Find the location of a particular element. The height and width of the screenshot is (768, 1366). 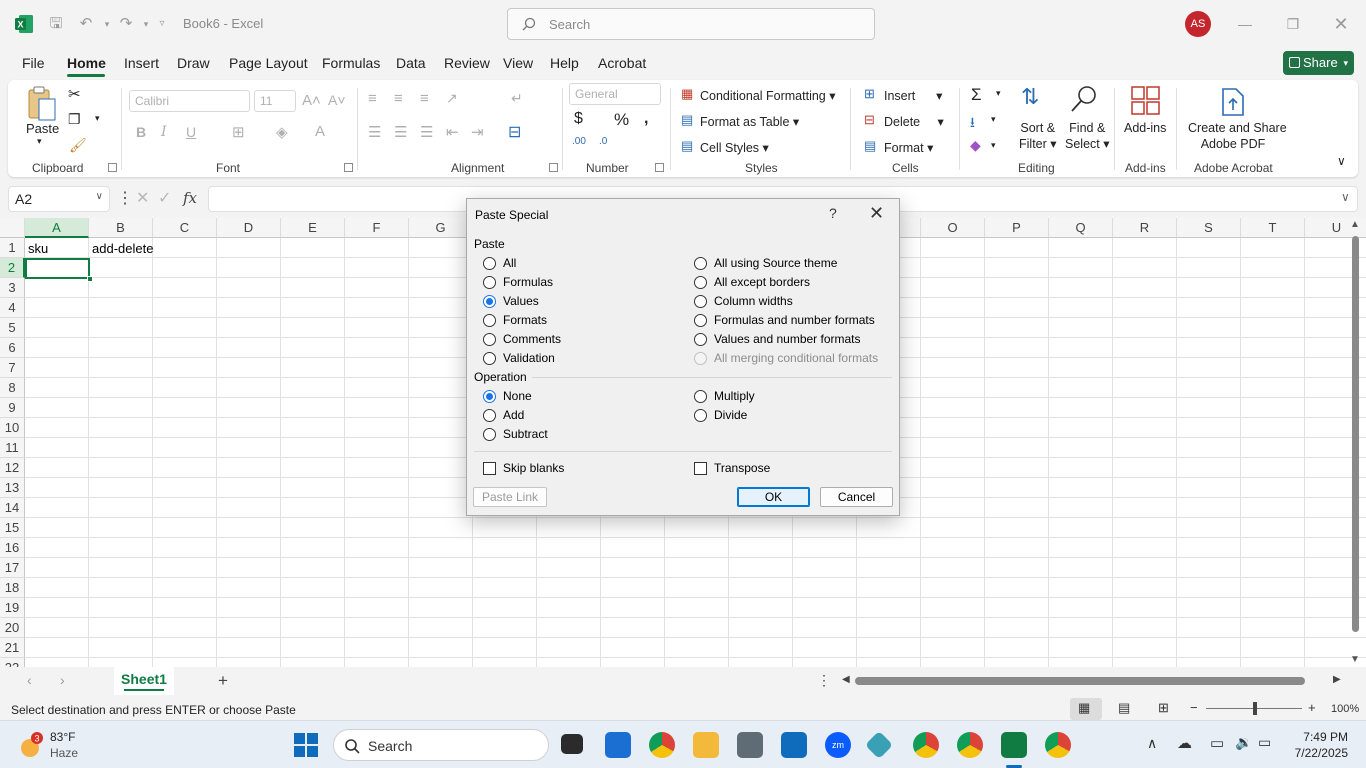

show-hidden-icons-icon: ∧ is located at coordinates (1152, 743).